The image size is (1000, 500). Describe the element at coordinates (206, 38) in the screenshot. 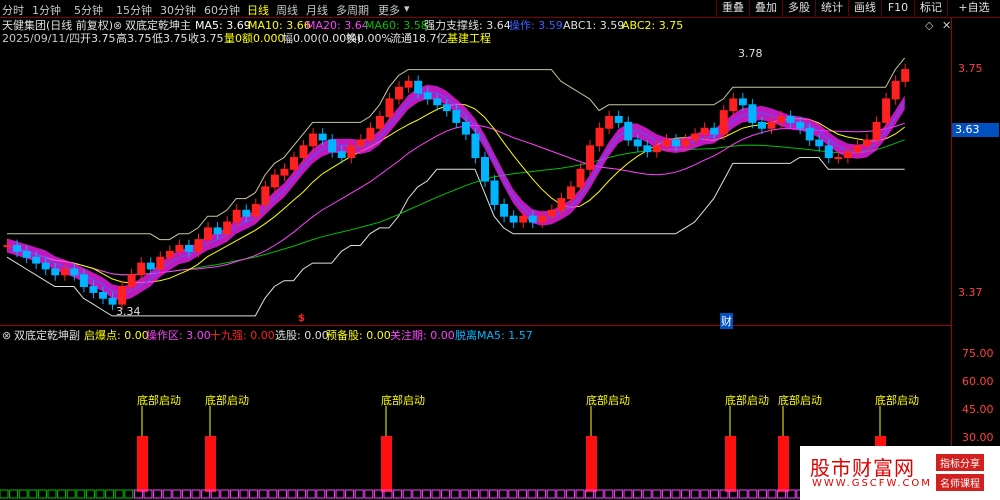

I see `quote-close: 收3.75` at that location.